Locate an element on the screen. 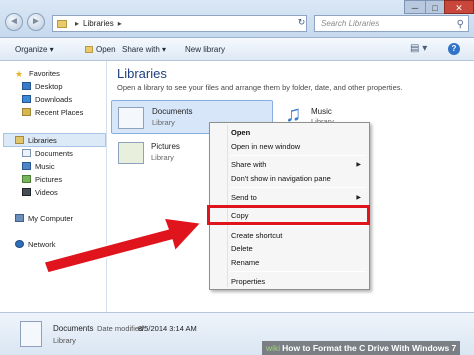 The image size is (474, 355). refresh-icon: ↻ is located at coordinates (301, 22).